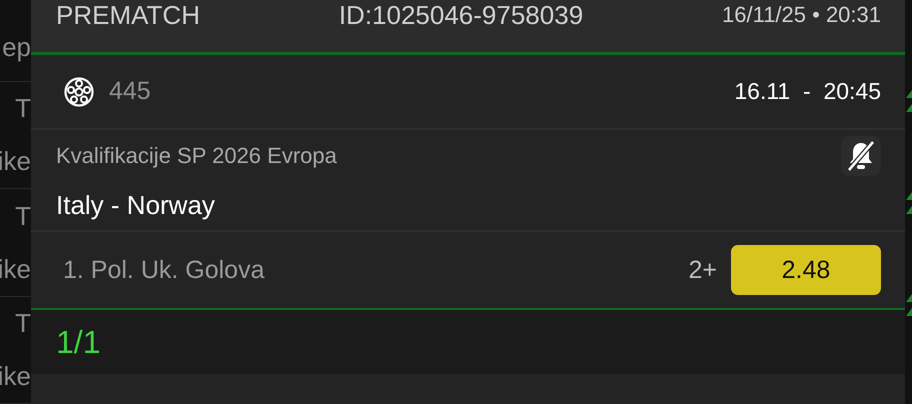  What do you see at coordinates (196, 156) in the screenshot?
I see `league-name: Kvalifikacije SP 2026 Evropa` at bounding box center [196, 156].